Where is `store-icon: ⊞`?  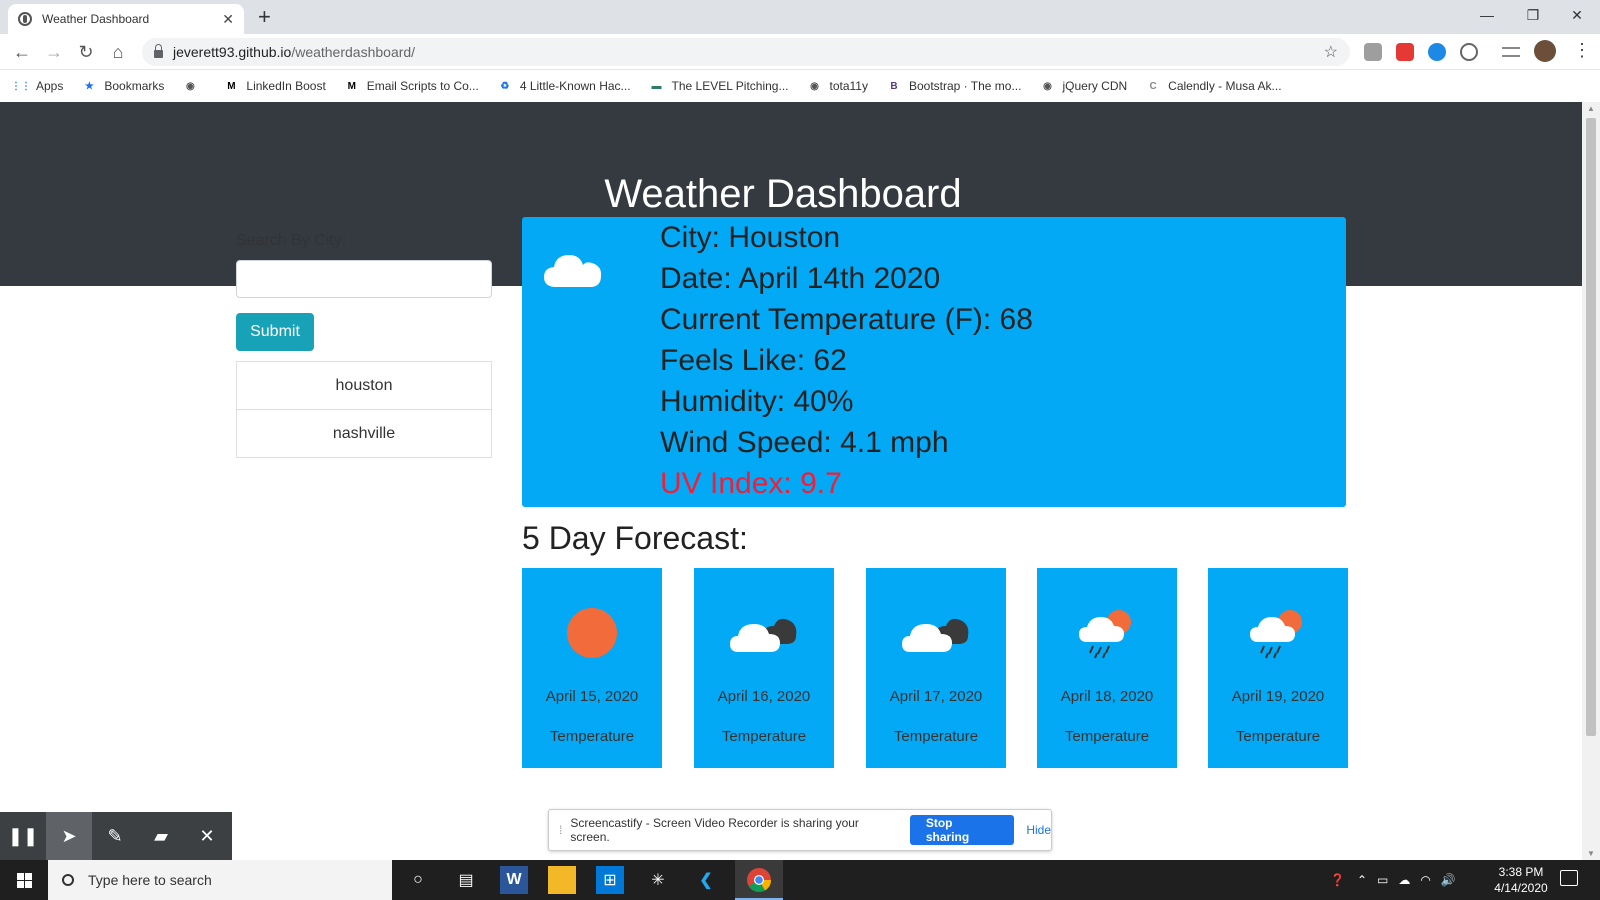
store-icon: ⊞ is located at coordinates (610, 880).